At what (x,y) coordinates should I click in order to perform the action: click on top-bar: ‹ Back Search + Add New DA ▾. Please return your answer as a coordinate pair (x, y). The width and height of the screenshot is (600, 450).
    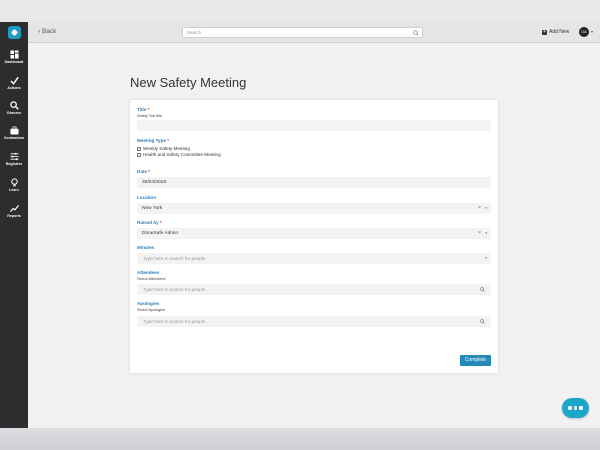
    Looking at the image, I should click on (314, 32).